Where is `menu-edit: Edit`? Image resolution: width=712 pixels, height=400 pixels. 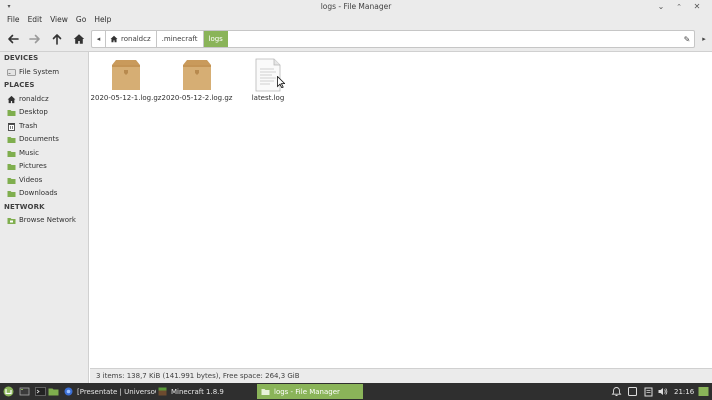
menu-edit: Edit is located at coordinates (35, 19).